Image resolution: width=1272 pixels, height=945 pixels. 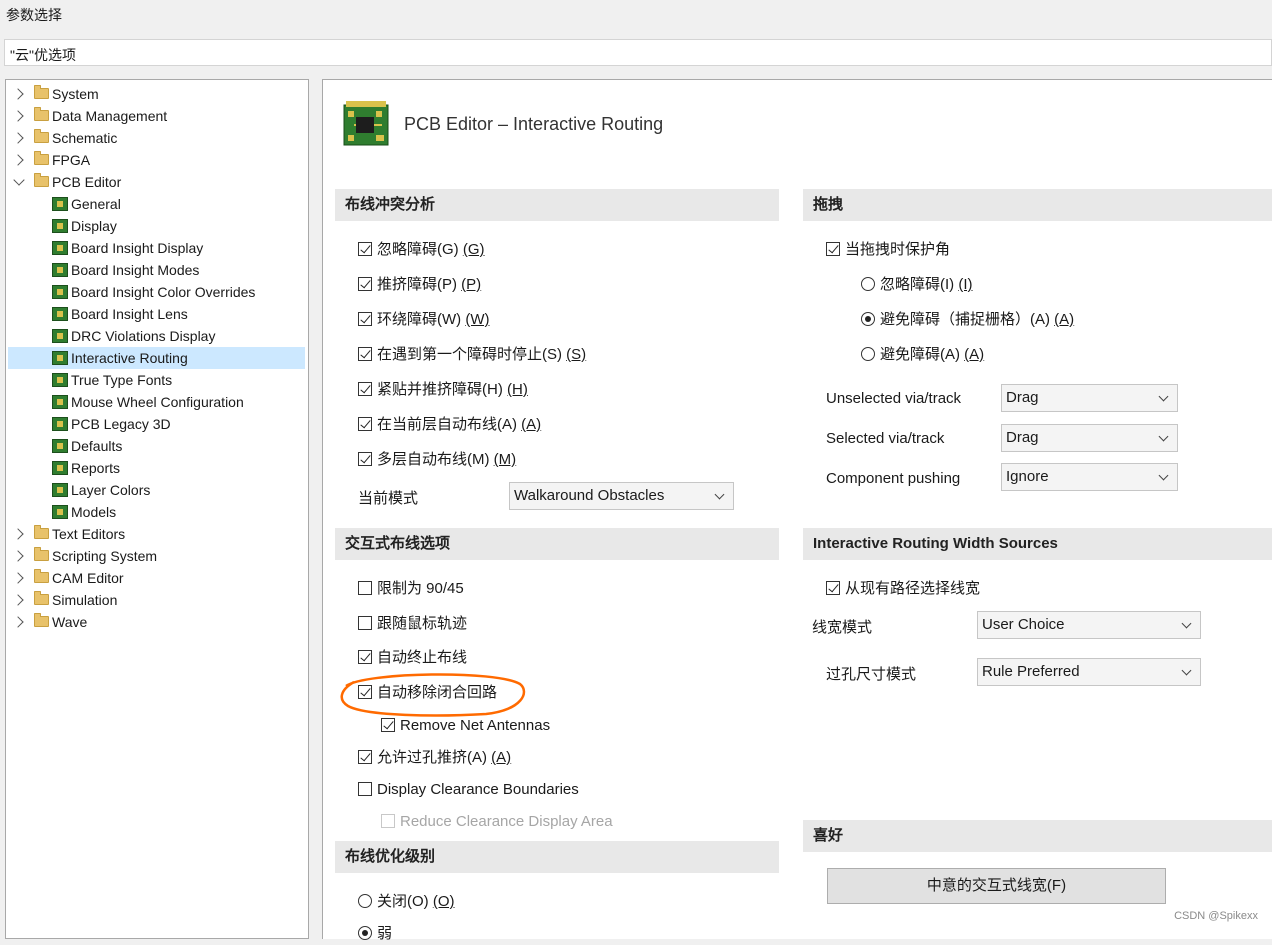 I want to click on option-label: 多层自动布线(M) (M), so click(x=446, y=460).